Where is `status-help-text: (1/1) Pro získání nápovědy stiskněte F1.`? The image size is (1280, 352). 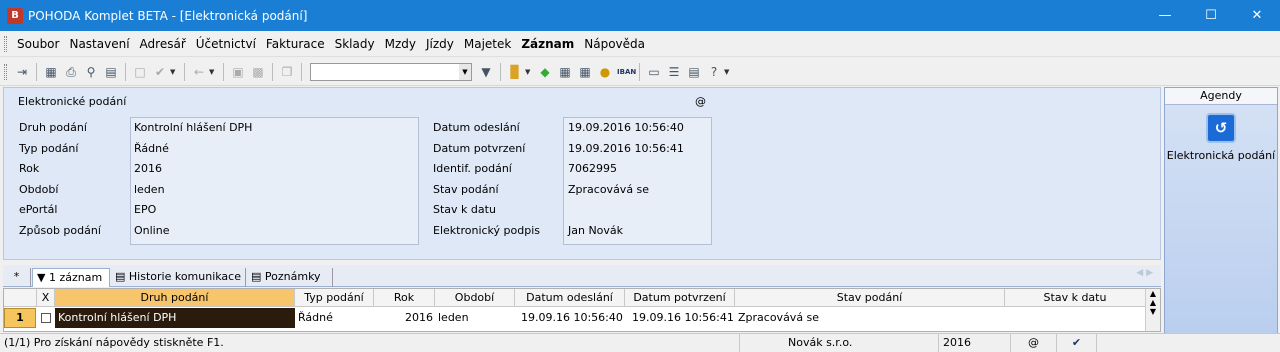 status-help-text: (1/1) Pro získání nápovědy stiskněte F1. is located at coordinates (370, 343).